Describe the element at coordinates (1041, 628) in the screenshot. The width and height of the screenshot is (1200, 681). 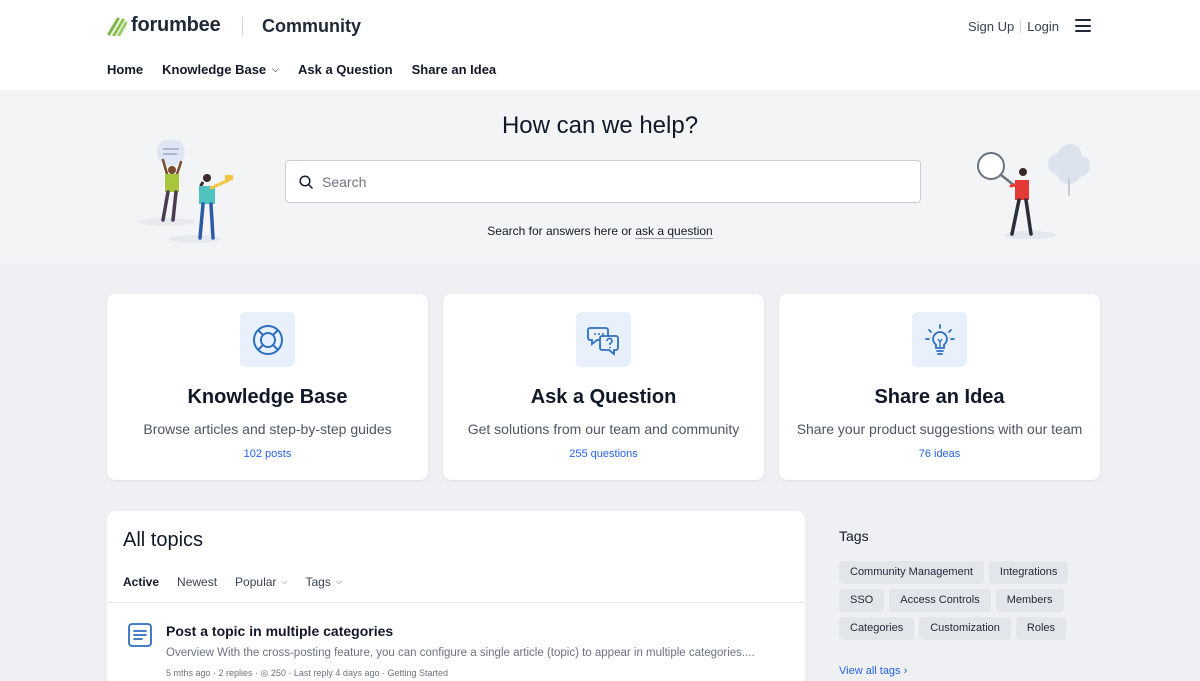
I see `tag-roles: Roles` at that location.